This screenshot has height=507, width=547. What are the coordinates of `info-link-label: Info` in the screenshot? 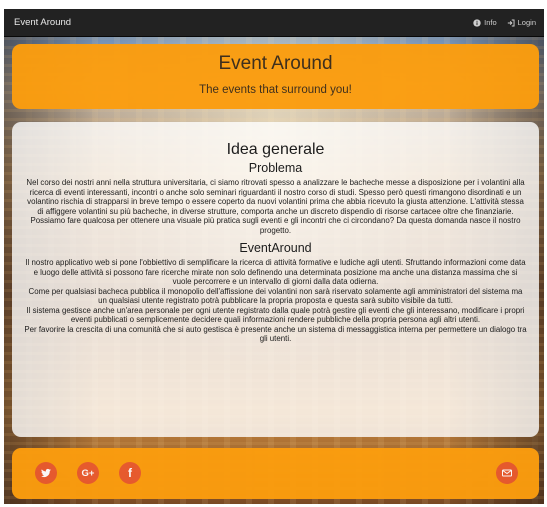 It's located at (490, 22).